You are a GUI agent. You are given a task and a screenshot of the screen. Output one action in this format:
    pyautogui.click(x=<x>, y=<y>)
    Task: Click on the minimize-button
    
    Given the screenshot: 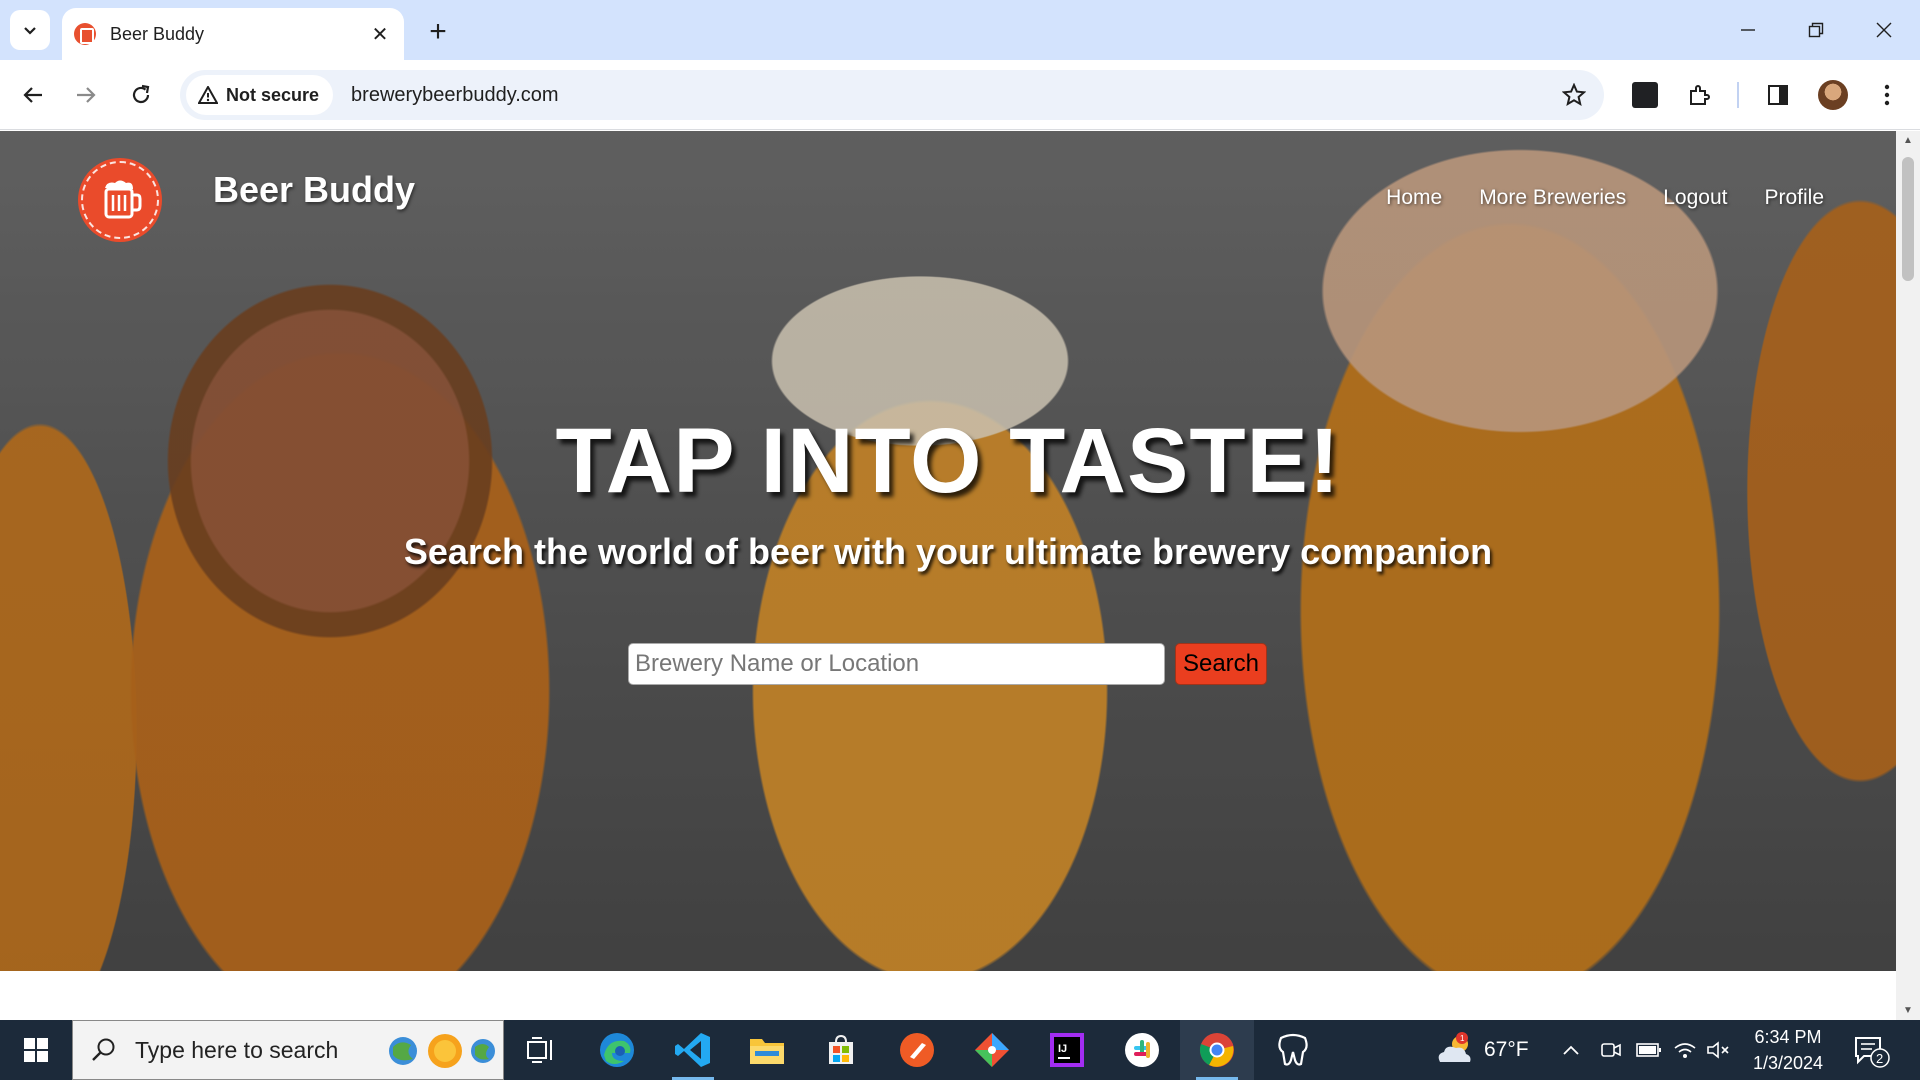 What is the action you would take?
    pyautogui.click(x=1748, y=30)
    